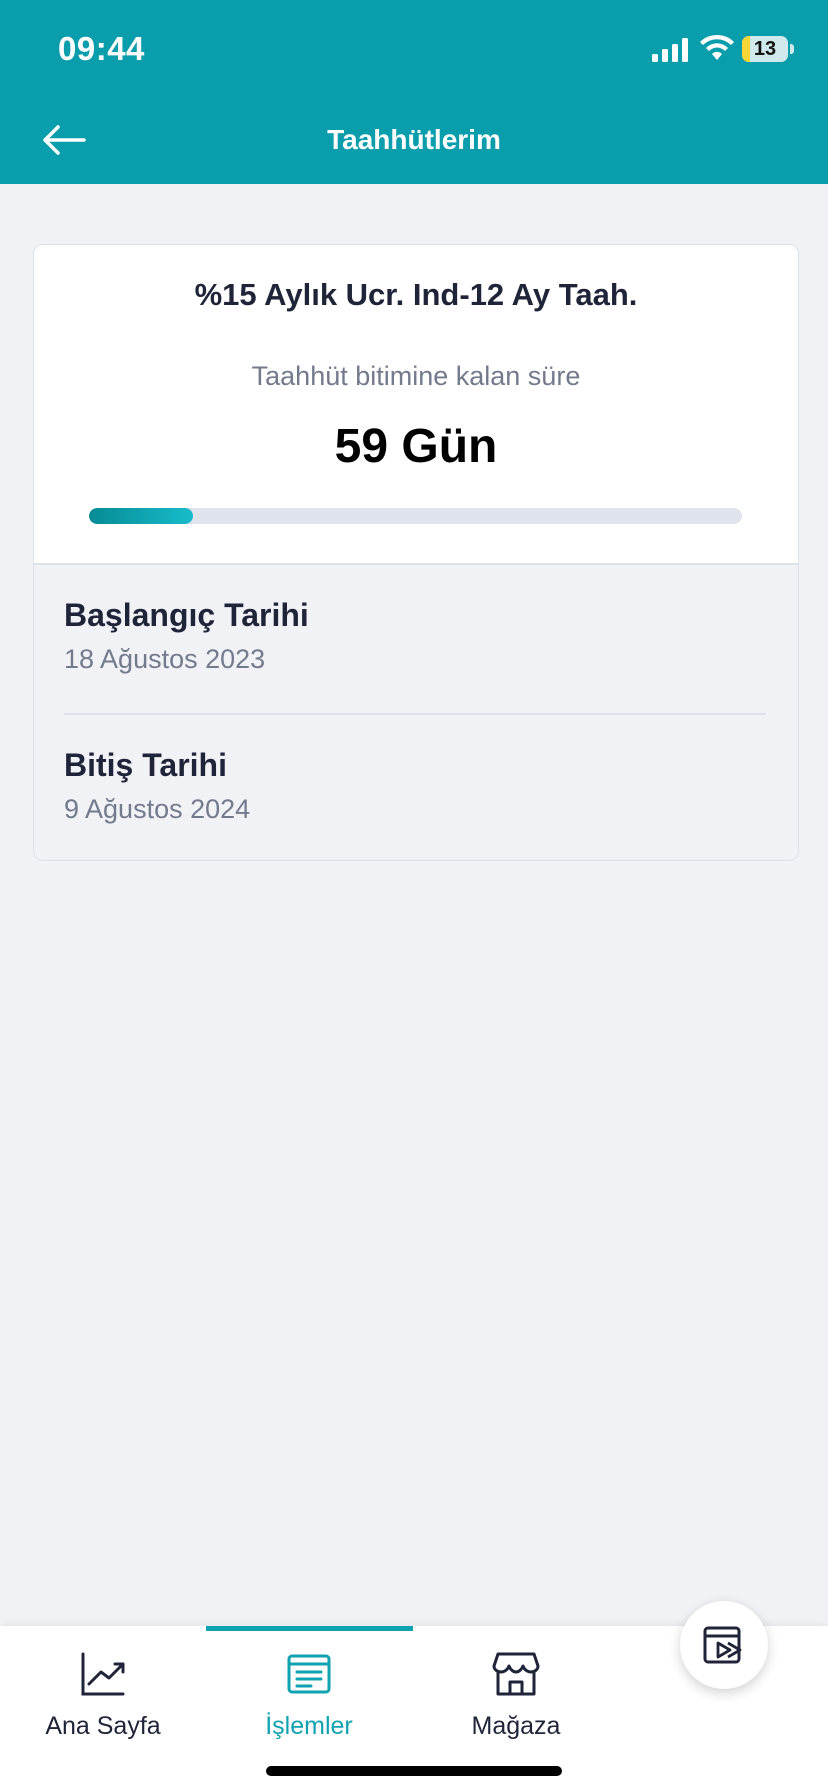 This screenshot has width=828, height=1792. I want to click on tab-label: Mağaza, so click(516, 1726).